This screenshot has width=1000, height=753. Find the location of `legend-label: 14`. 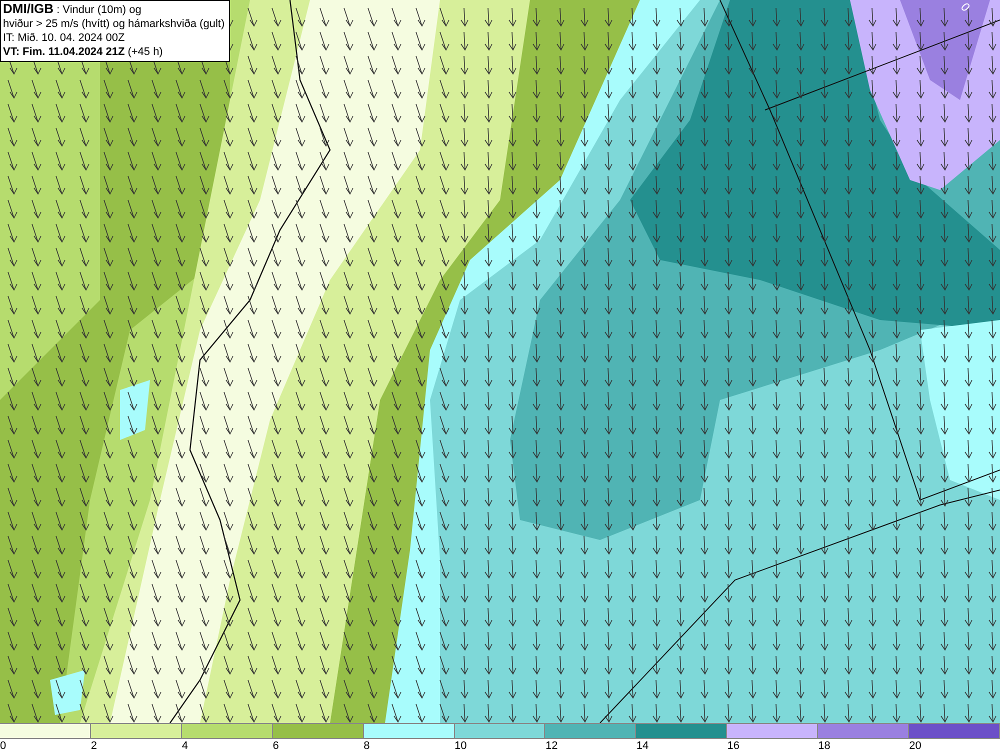

legend-label: 14 is located at coordinates (642, 746).